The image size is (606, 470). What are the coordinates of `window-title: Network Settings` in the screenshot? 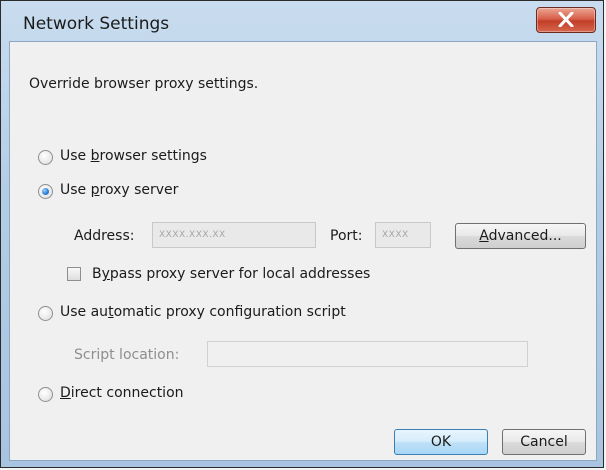 It's located at (96, 24).